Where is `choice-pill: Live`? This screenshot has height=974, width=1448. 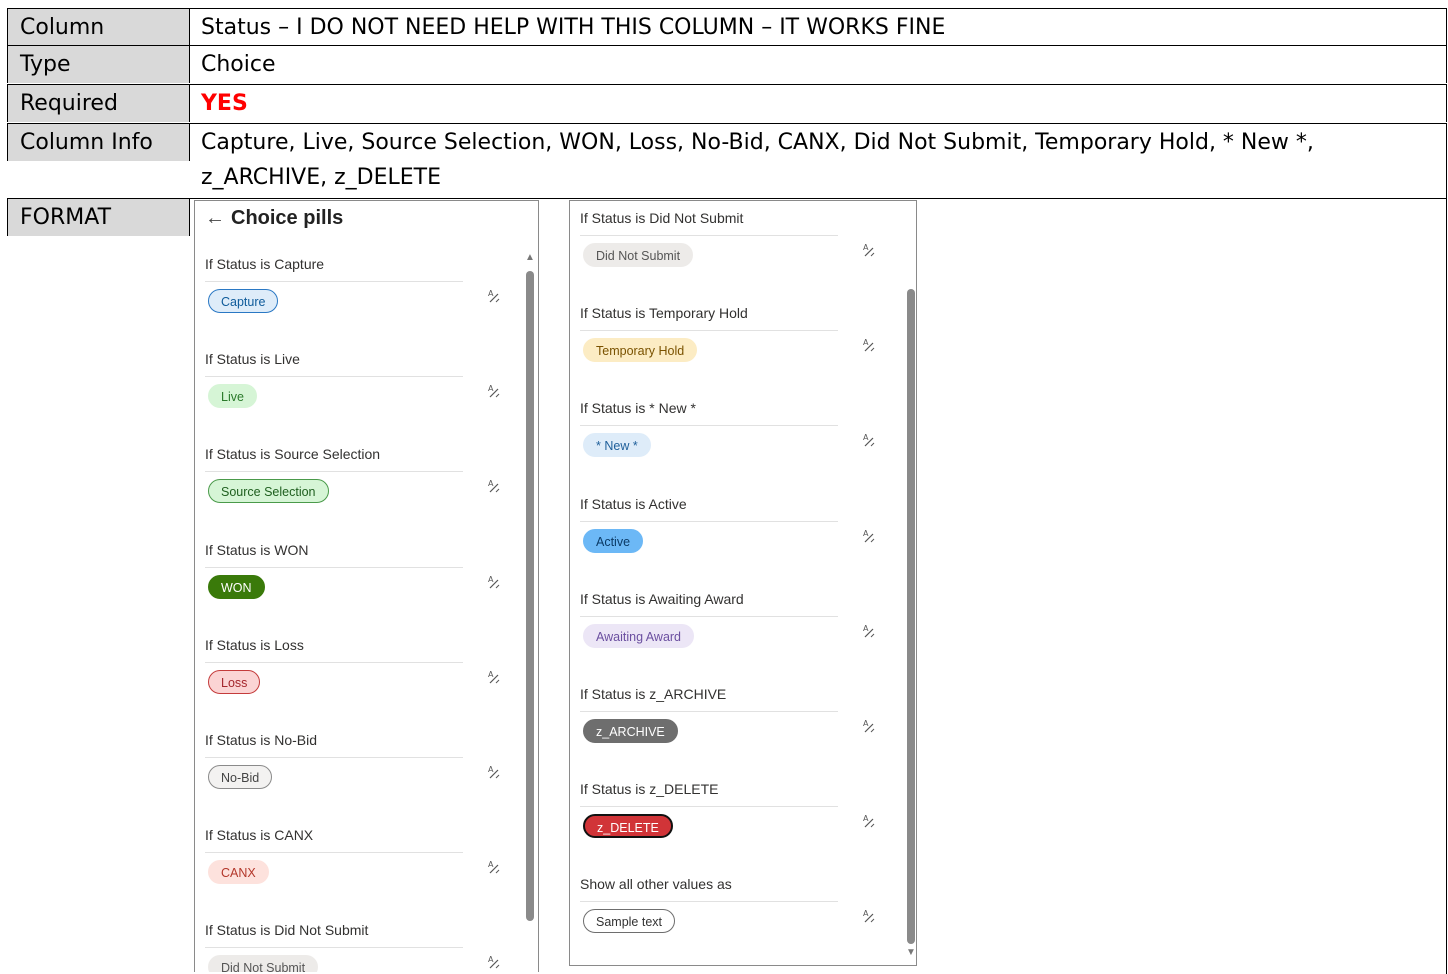 choice-pill: Live is located at coordinates (232, 396).